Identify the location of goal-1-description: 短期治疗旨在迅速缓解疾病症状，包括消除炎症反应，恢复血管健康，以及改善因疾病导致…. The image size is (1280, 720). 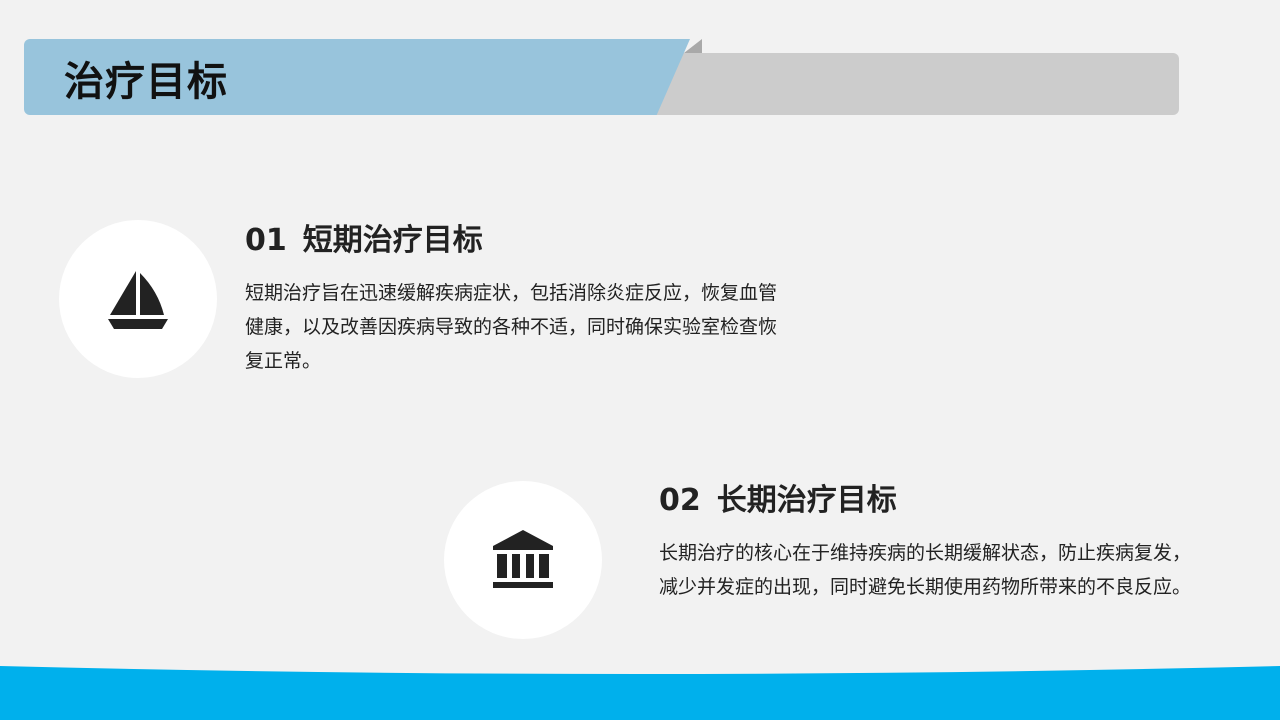
(511, 327).